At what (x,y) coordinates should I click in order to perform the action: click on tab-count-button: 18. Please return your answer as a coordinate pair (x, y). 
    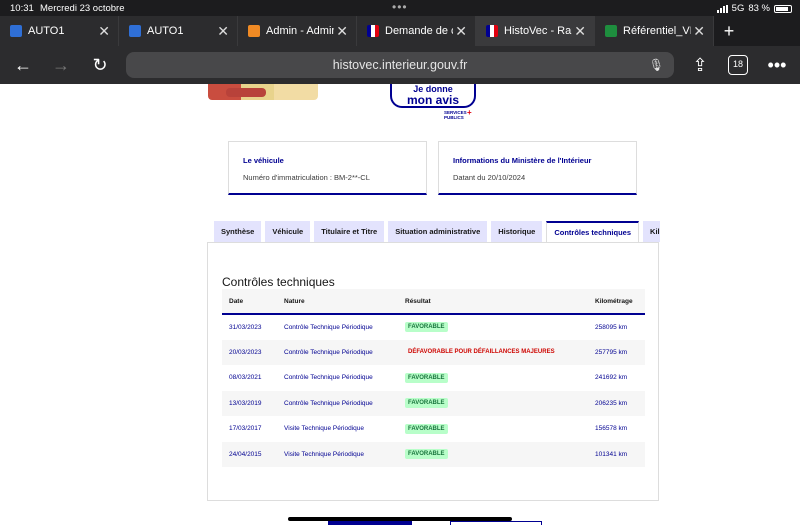
    Looking at the image, I should click on (738, 65).